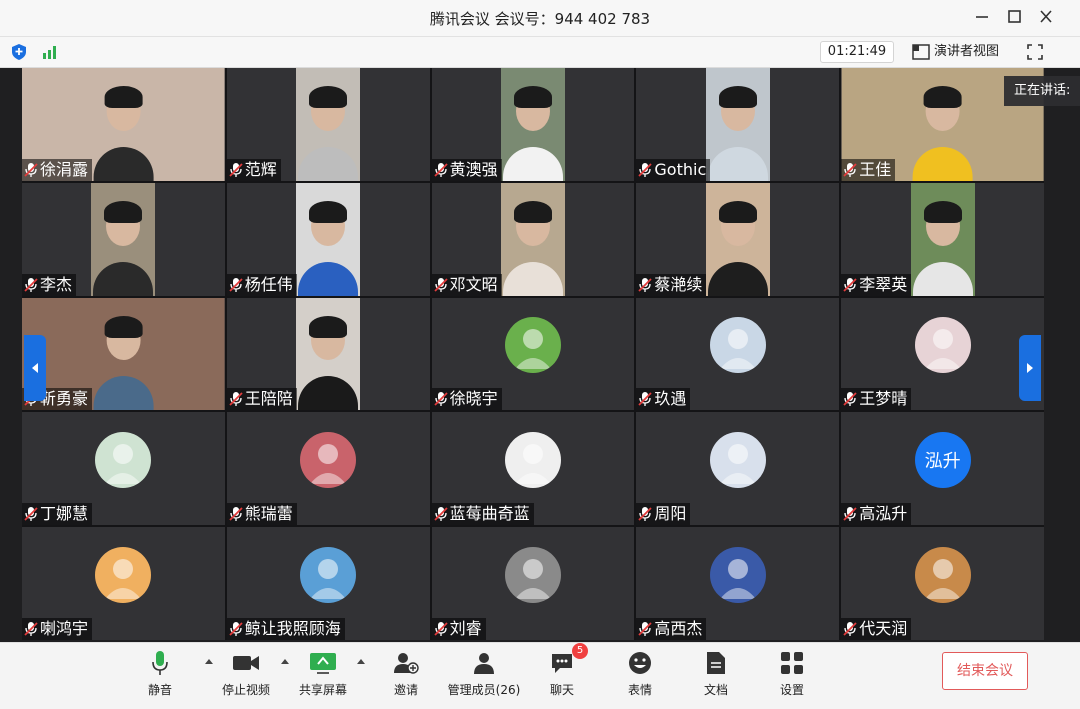  Describe the element at coordinates (792, 675) in the screenshot. I see `settings-button: 设置` at that location.